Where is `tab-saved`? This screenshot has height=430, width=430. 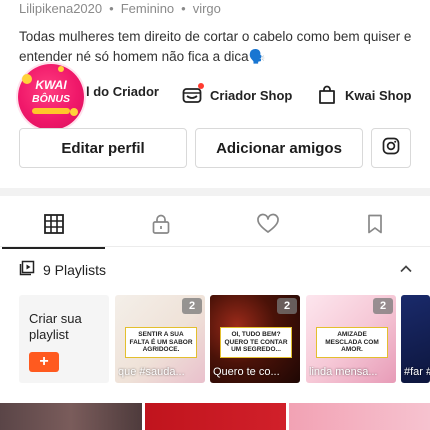 tab-saved is located at coordinates (374, 226).